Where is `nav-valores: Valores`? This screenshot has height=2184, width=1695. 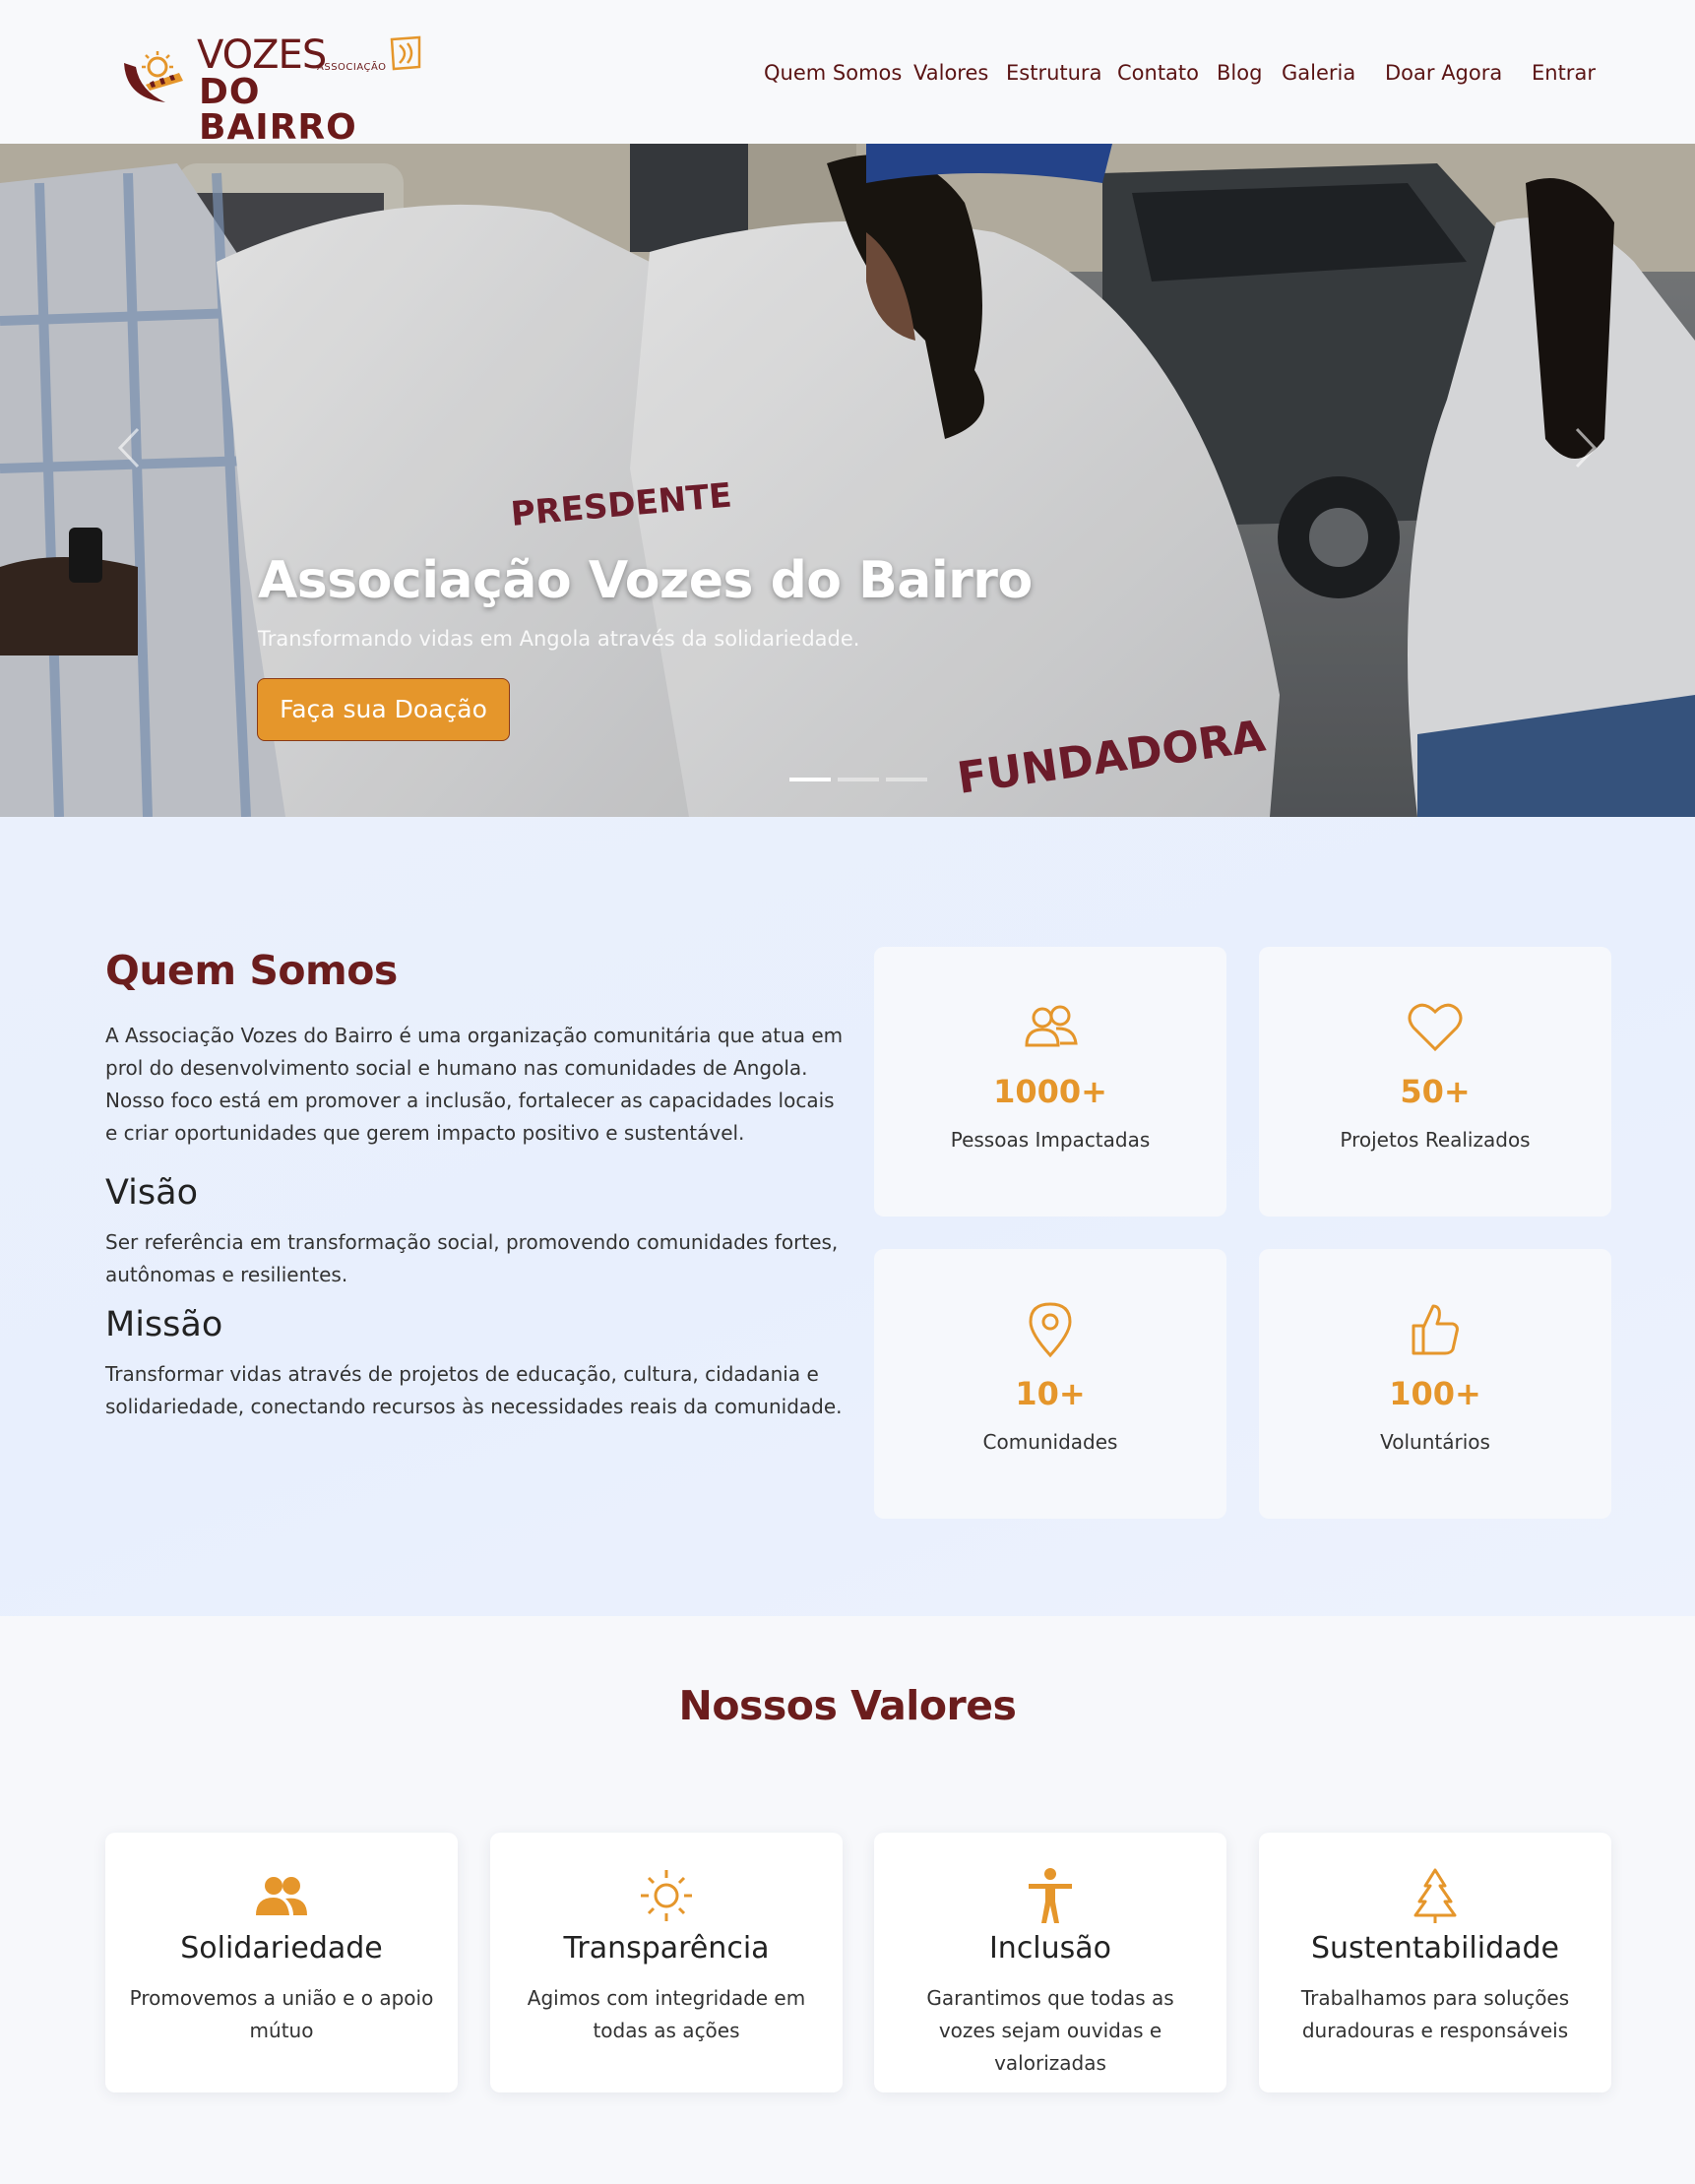
nav-valores: Valores is located at coordinates (950, 73).